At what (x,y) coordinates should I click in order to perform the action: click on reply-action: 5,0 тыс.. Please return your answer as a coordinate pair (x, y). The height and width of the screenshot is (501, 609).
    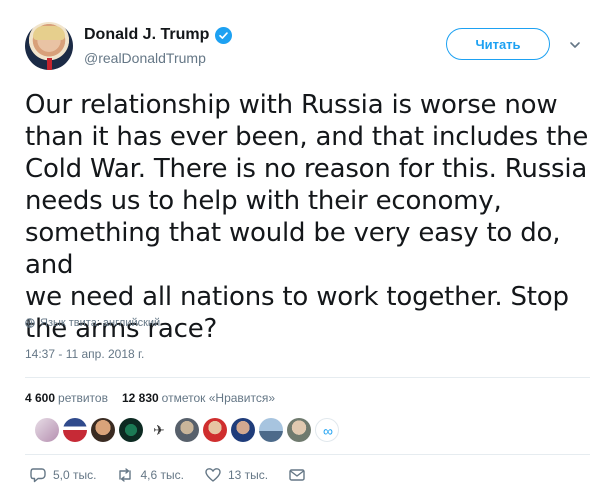
    Looking at the image, I should click on (62, 475).